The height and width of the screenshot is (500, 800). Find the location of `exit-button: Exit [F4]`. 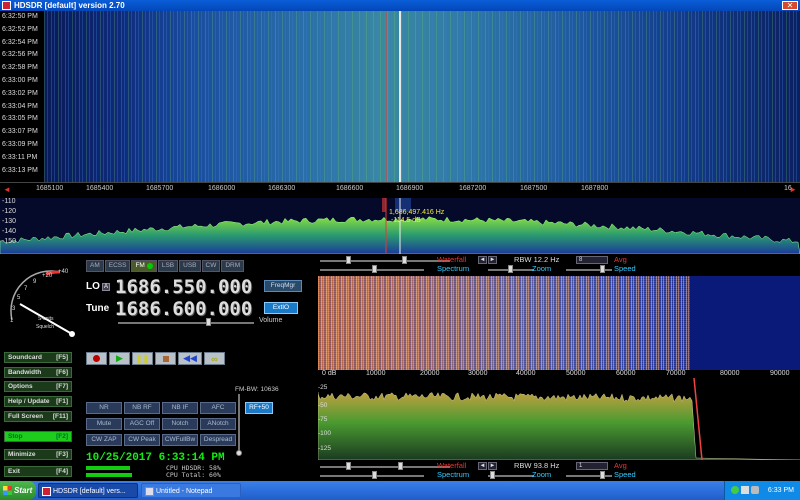

exit-button: Exit [F4] is located at coordinates (38, 471).